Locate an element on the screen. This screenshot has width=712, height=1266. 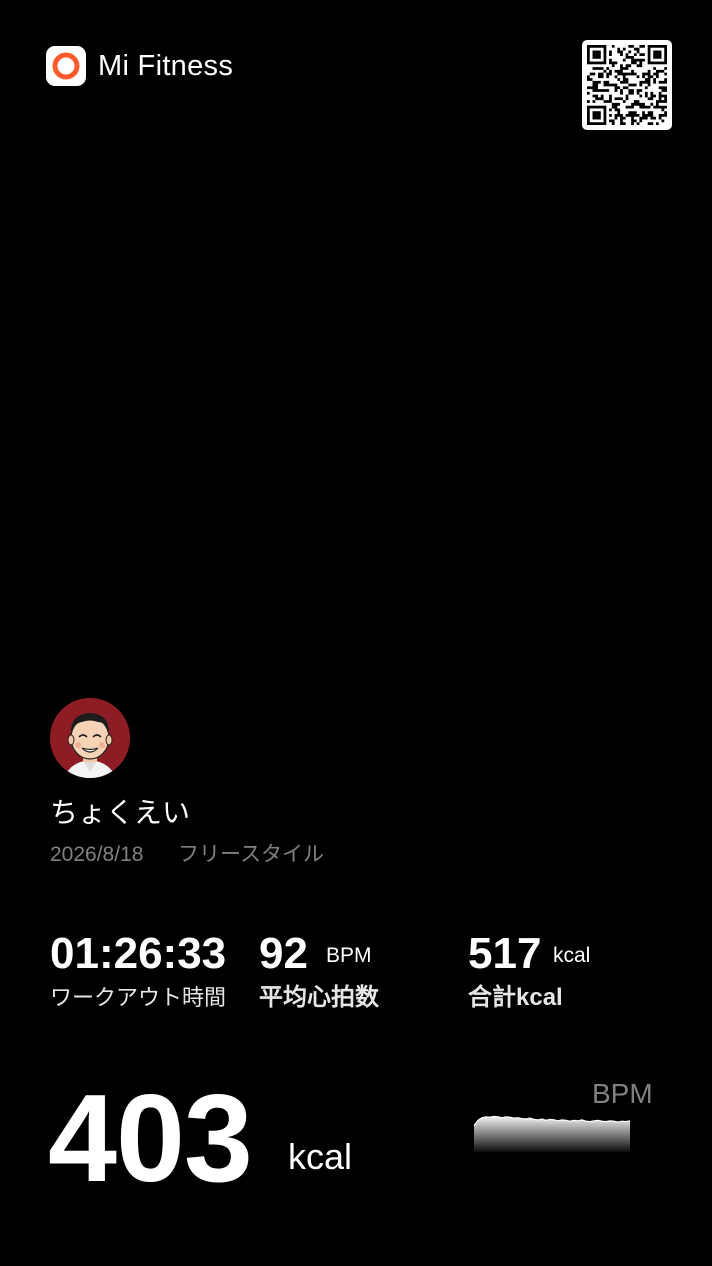
total-kcal-value: 517 is located at coordinates (505, 953).